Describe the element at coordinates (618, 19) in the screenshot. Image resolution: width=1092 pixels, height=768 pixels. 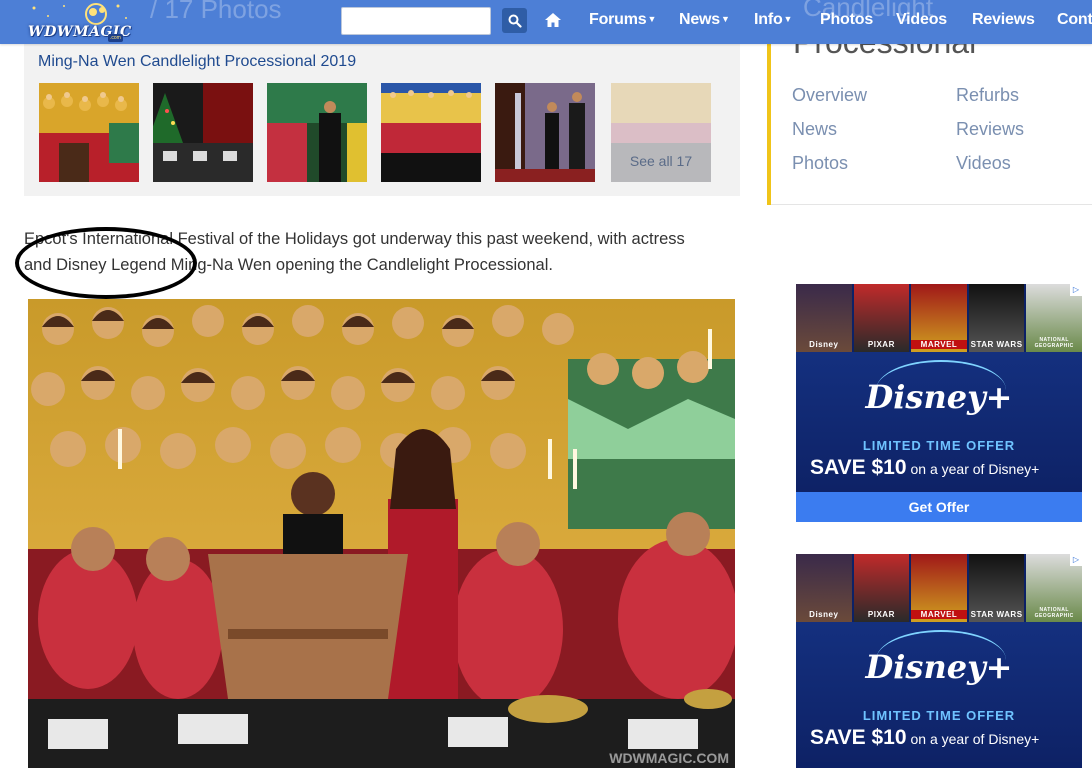
I see `nav-forums-label: Forums` at that location.